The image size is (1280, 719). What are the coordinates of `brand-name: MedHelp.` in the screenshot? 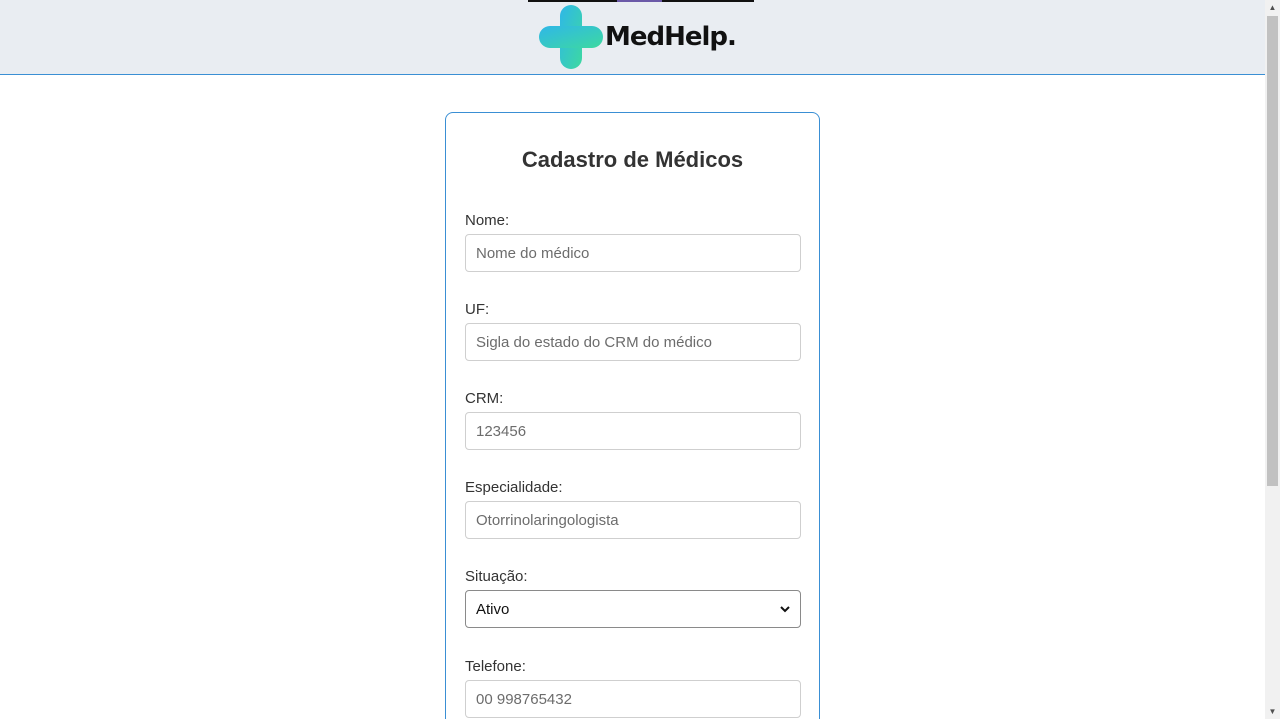 It's located at (671, 37).